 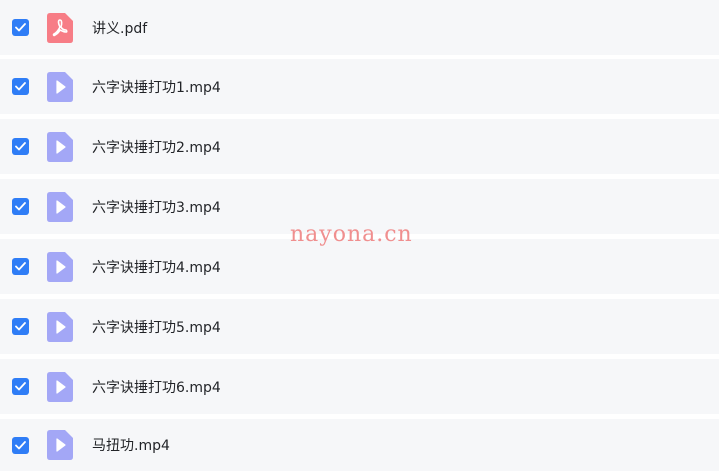 I want to click on file-row: 六字诀捶打功5.mp4, so click(x=359, y=326).